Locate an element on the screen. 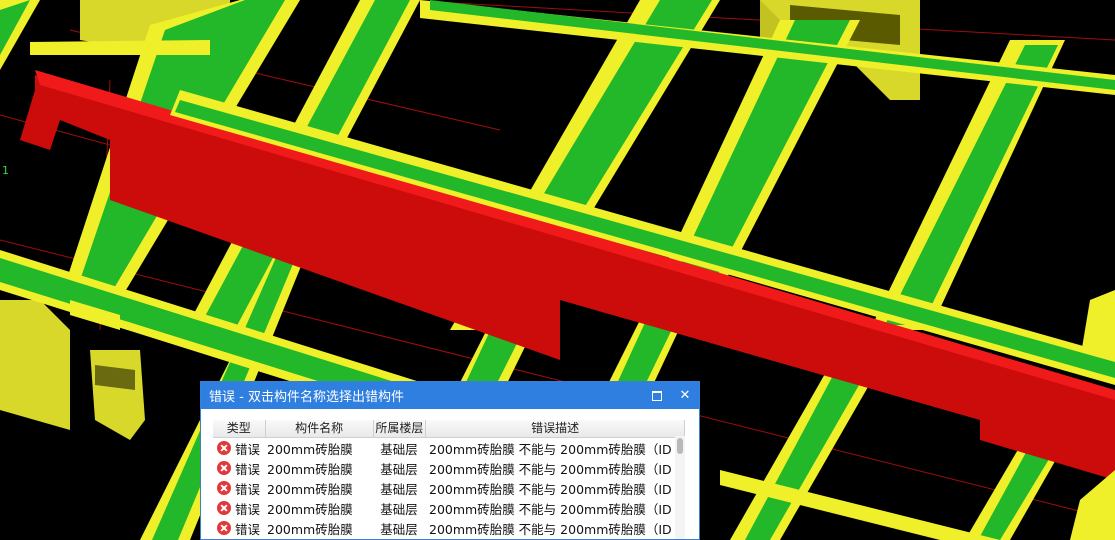  column-header-name: 构件名称 is located at coordinates (320, 428).